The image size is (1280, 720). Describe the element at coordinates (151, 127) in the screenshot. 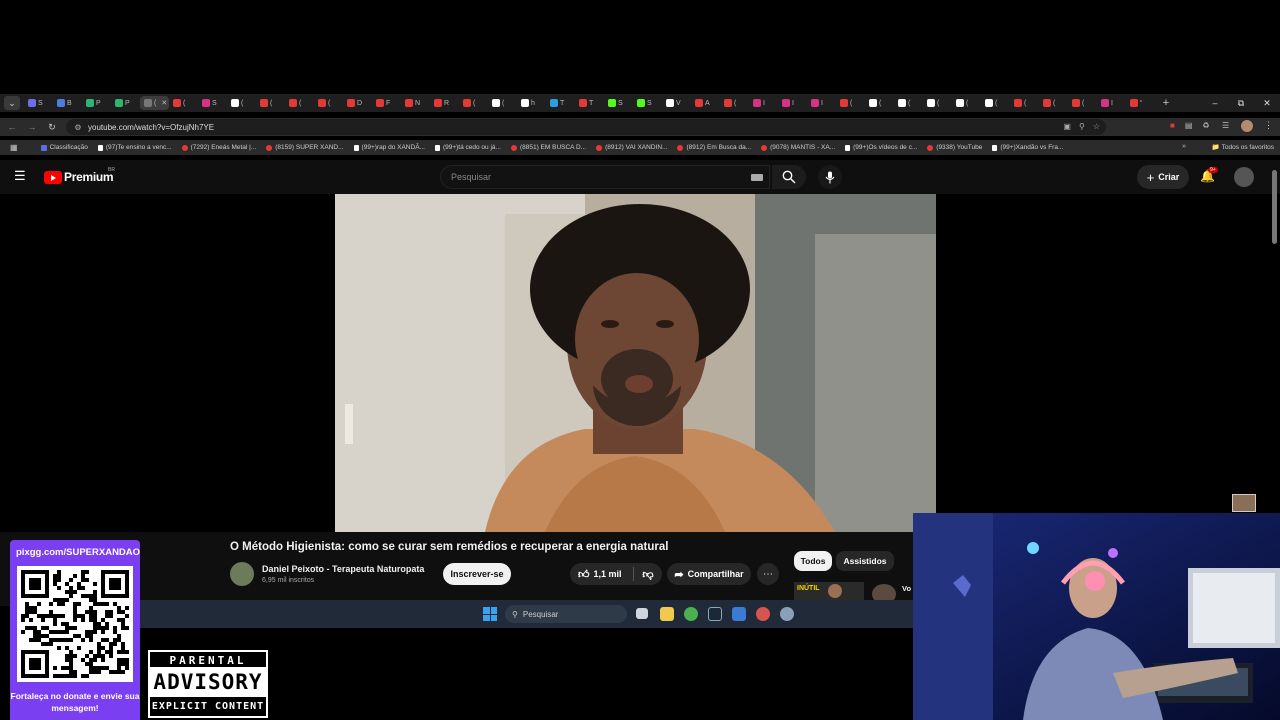

I see `url-text: youtube.com/watch?v=OfzujNh7YE` at that location.